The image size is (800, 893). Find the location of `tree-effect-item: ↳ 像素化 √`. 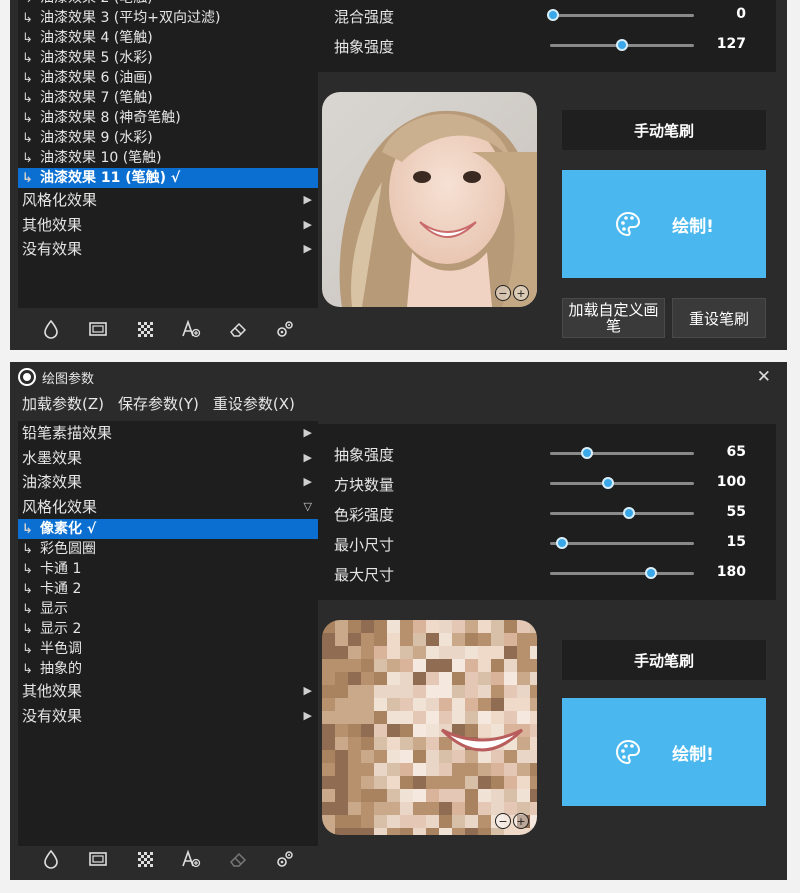

tree-effect-item: ↳ 像素化 √ is located at coordinates (168, 529).